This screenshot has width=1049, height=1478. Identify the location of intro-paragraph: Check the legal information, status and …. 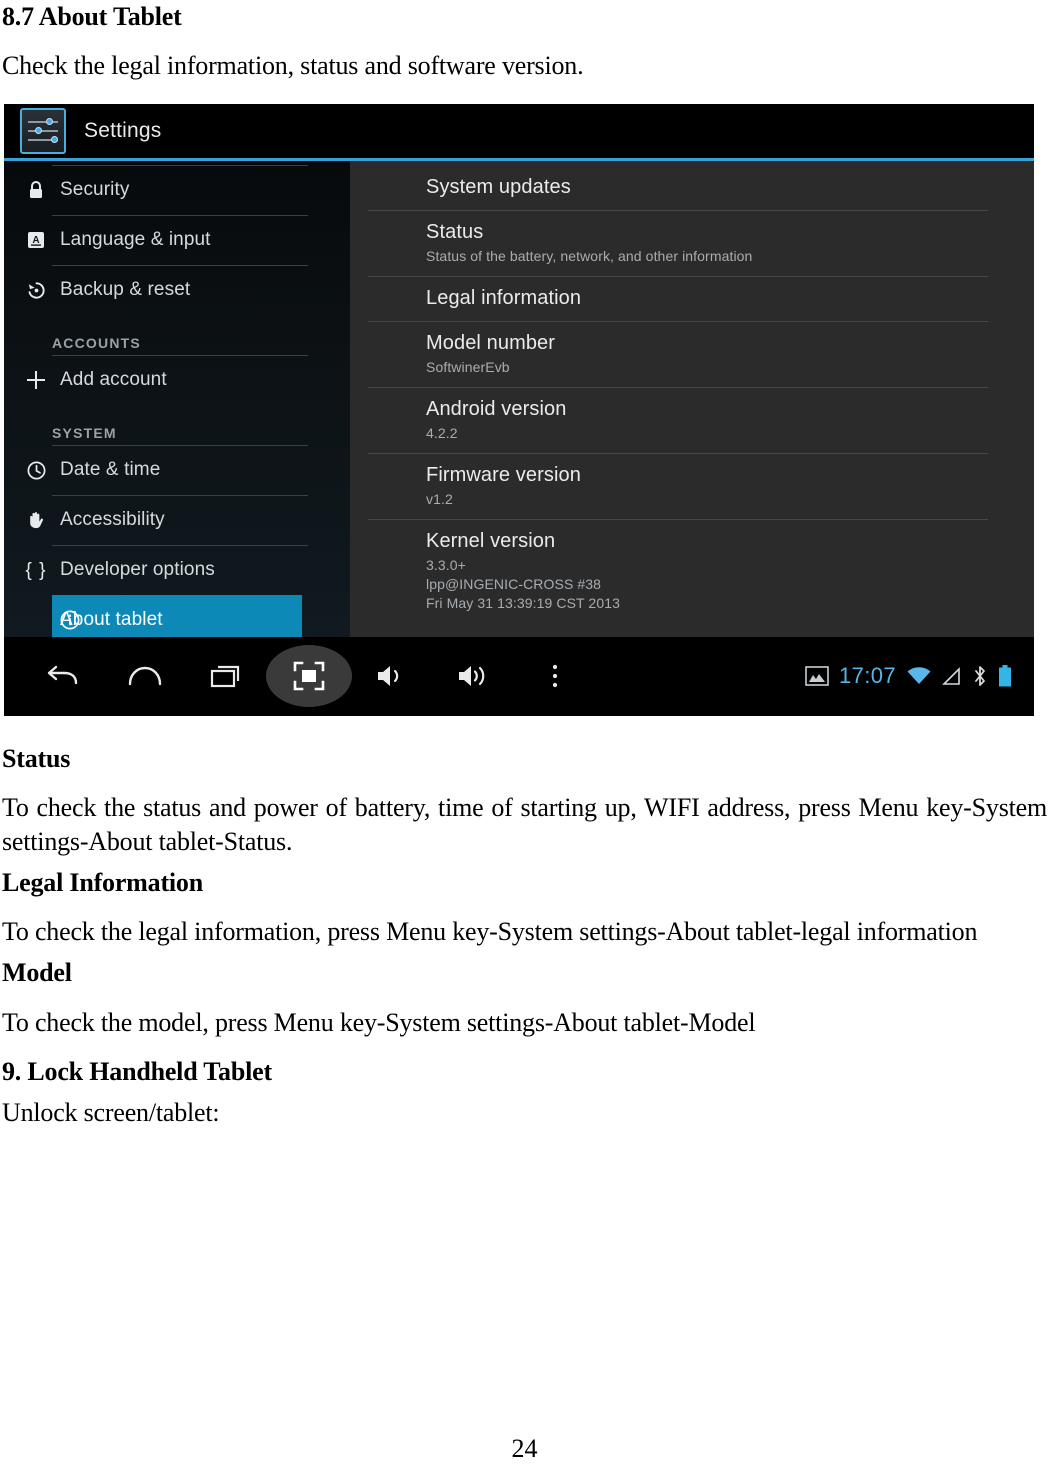
(293, 66).